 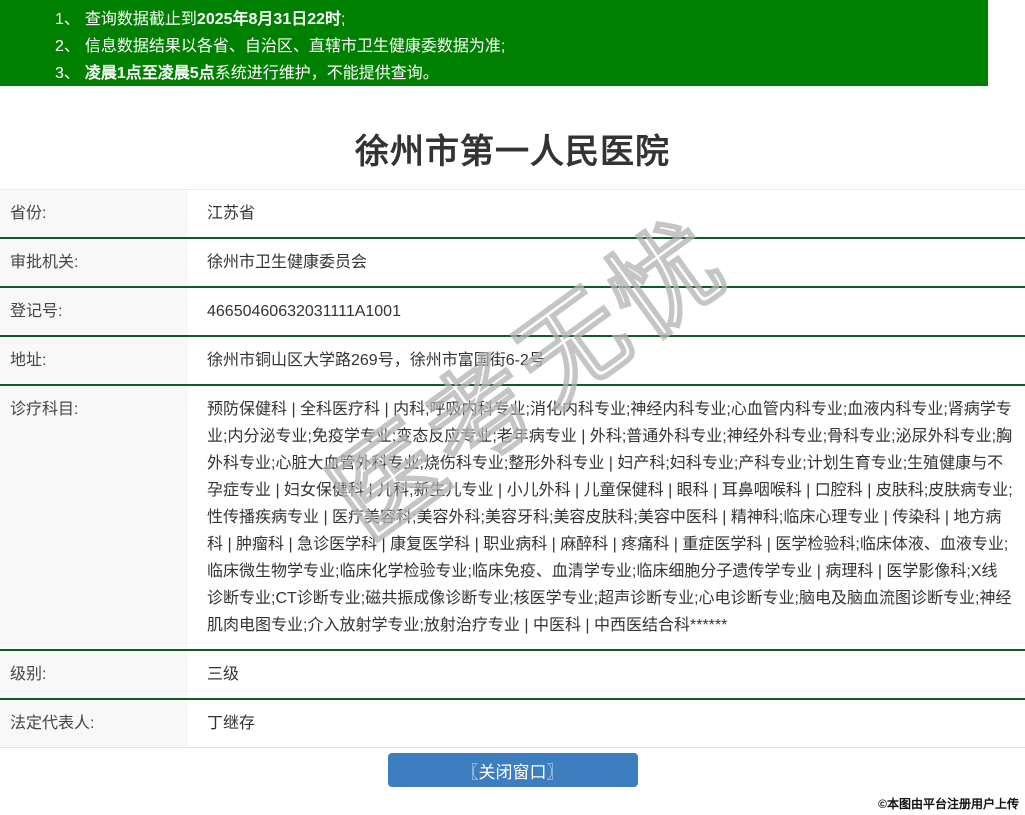 What do you see at coordinates (94, 360) in the screenshot?
I see `field-label: 地址:` at bounding box center [94, 360].